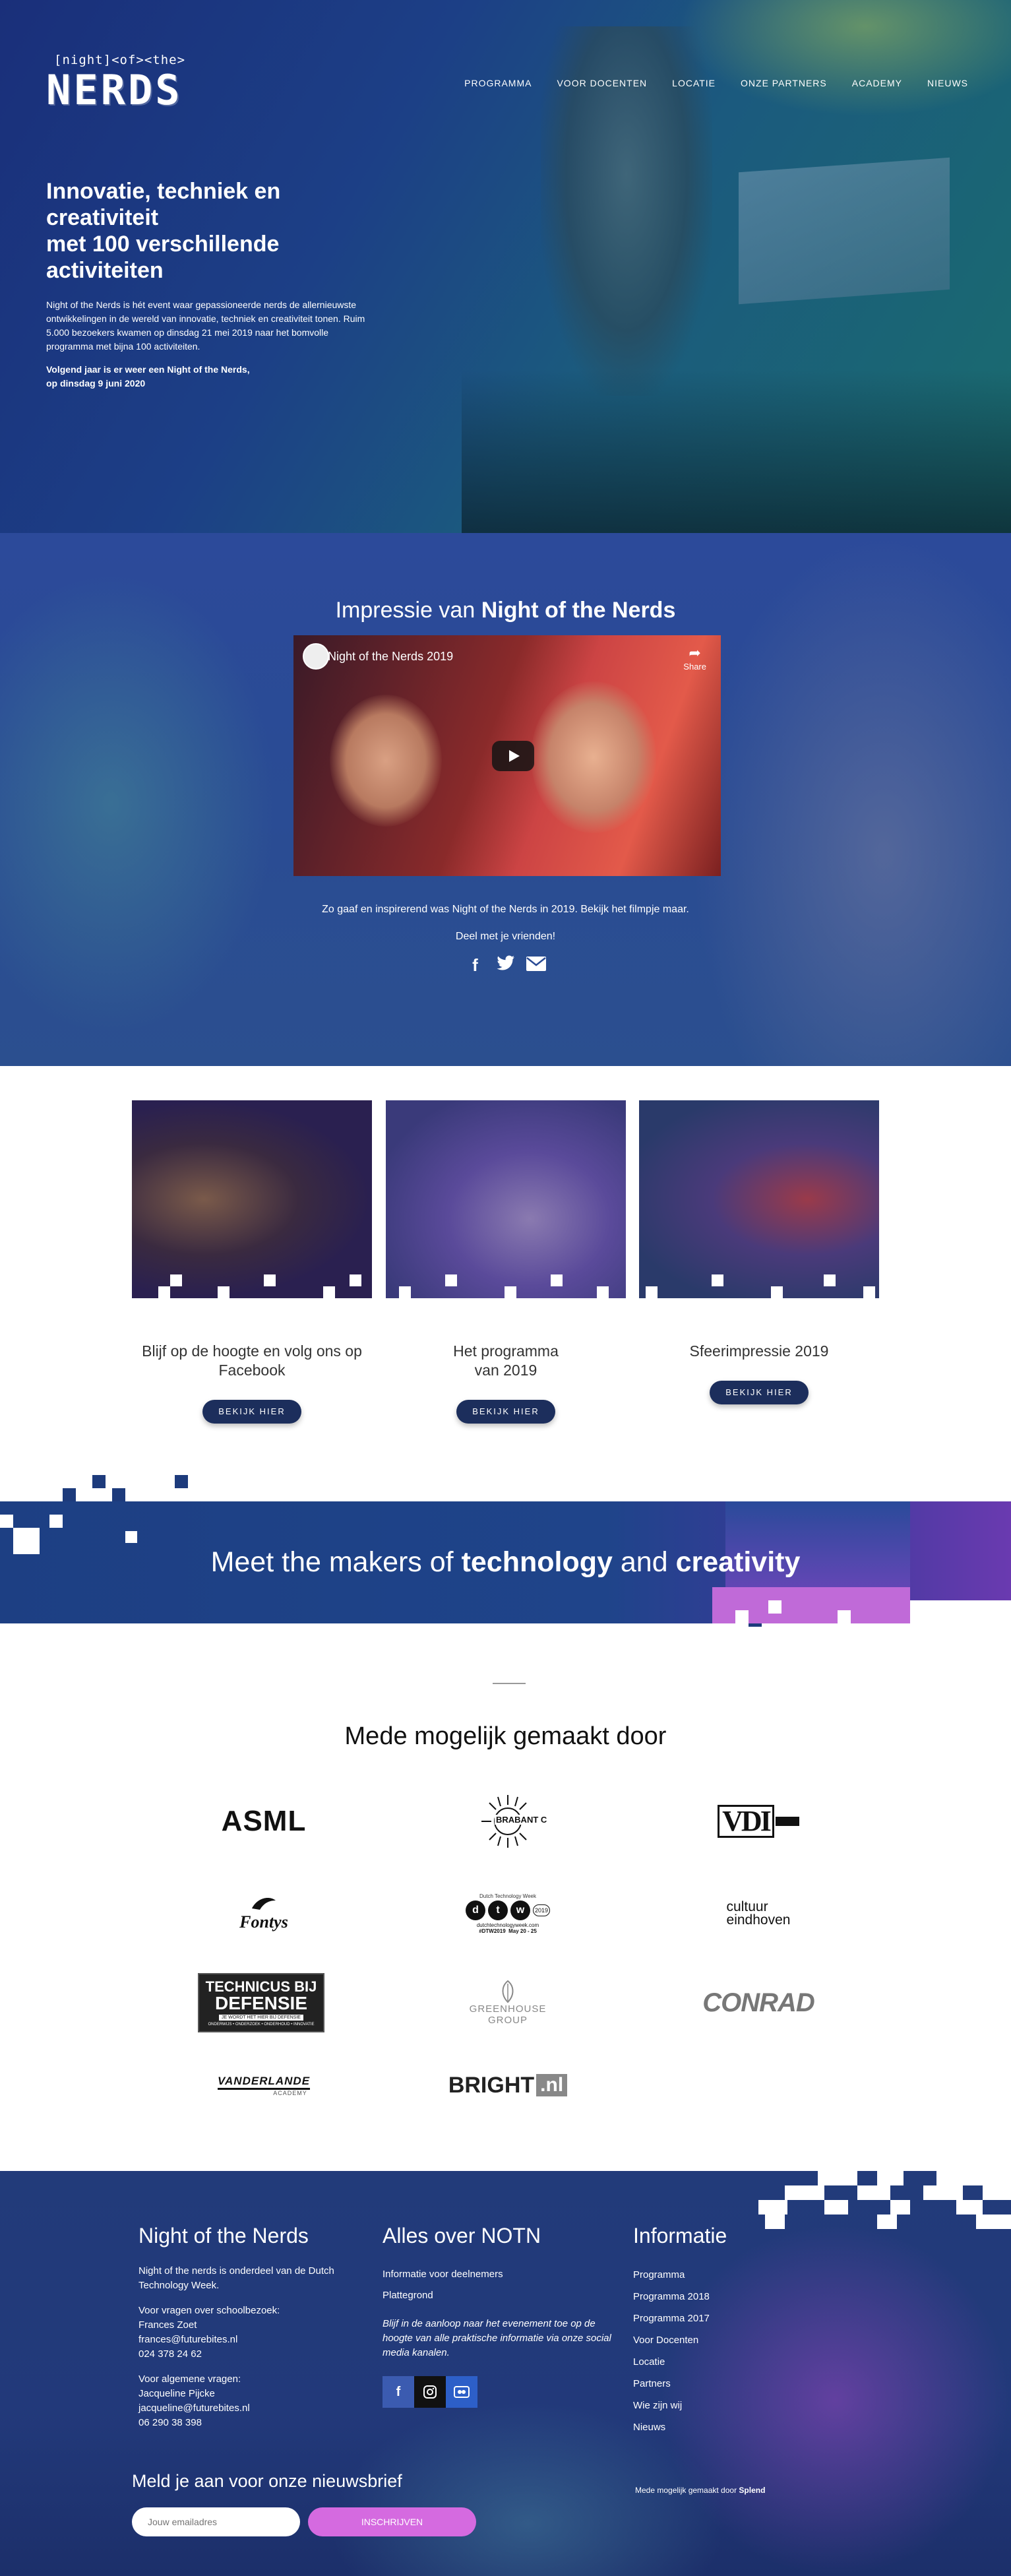 The height and width of the screenshot is (2576, 1011). I want to click on dtw-url: dutchtechnologyweek.com, so click(507, 1925).